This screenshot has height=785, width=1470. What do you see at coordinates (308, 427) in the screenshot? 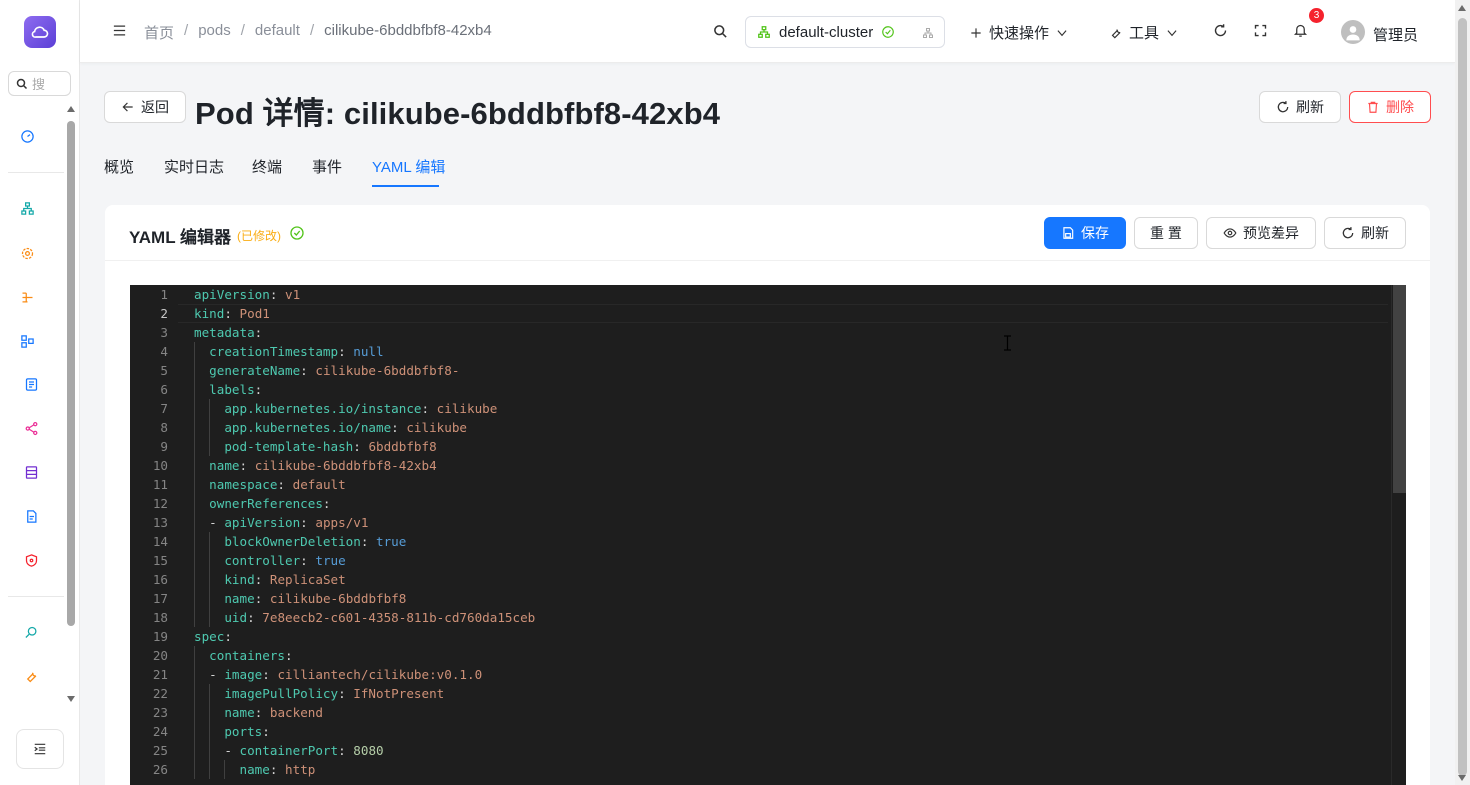
I see `yaml-key: app.kubernetes.io/name` at bounding box center [308, 427].